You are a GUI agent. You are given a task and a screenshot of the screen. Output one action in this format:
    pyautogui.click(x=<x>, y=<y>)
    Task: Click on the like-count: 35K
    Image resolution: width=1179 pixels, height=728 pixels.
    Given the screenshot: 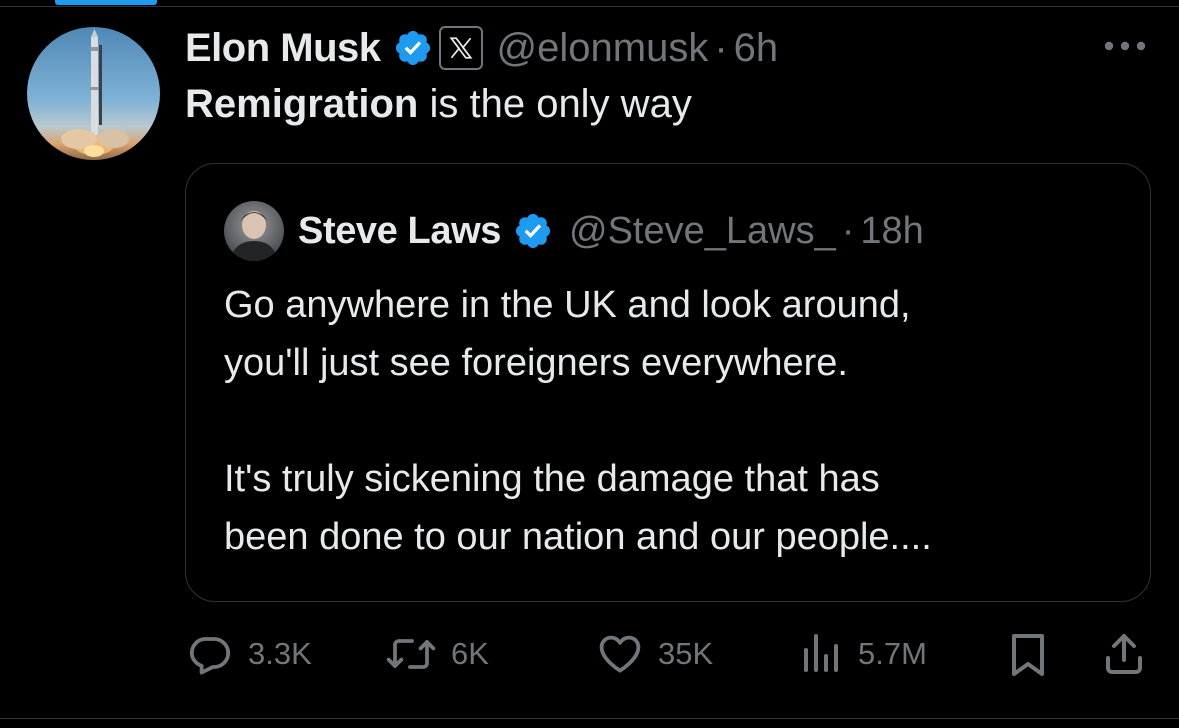 What is the action you would take?
    pyautogui.click(x=686, y=653)
    